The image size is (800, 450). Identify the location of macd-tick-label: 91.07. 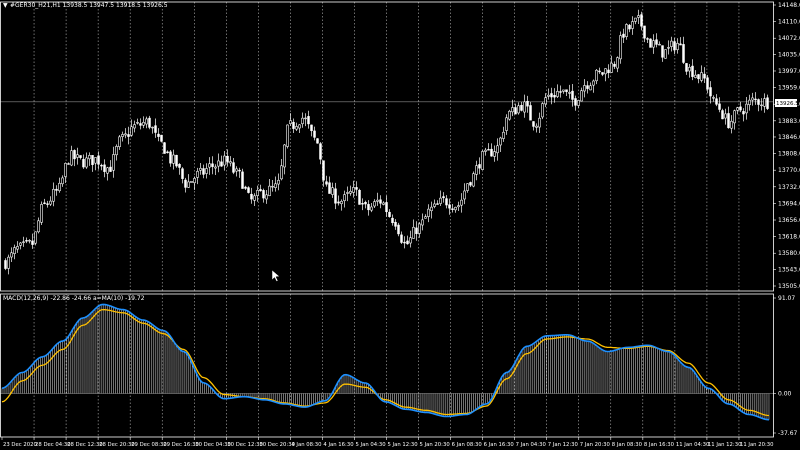
(786, 298).